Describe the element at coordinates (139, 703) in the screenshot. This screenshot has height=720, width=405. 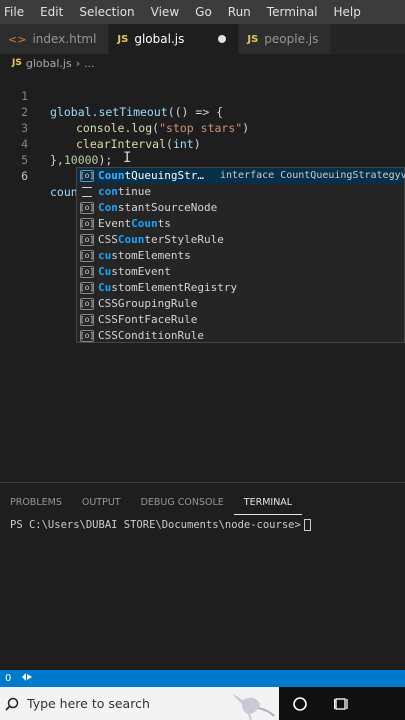
I see `taskbar-search-box: Type here to search` at that location.